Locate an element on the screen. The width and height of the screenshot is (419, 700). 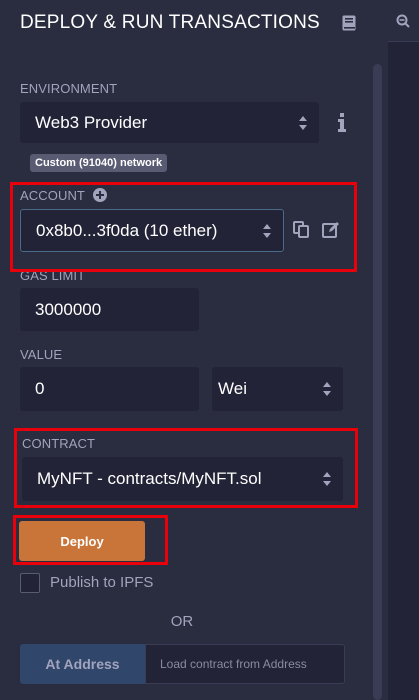
editor-strip is located at coordinates (403, 350).